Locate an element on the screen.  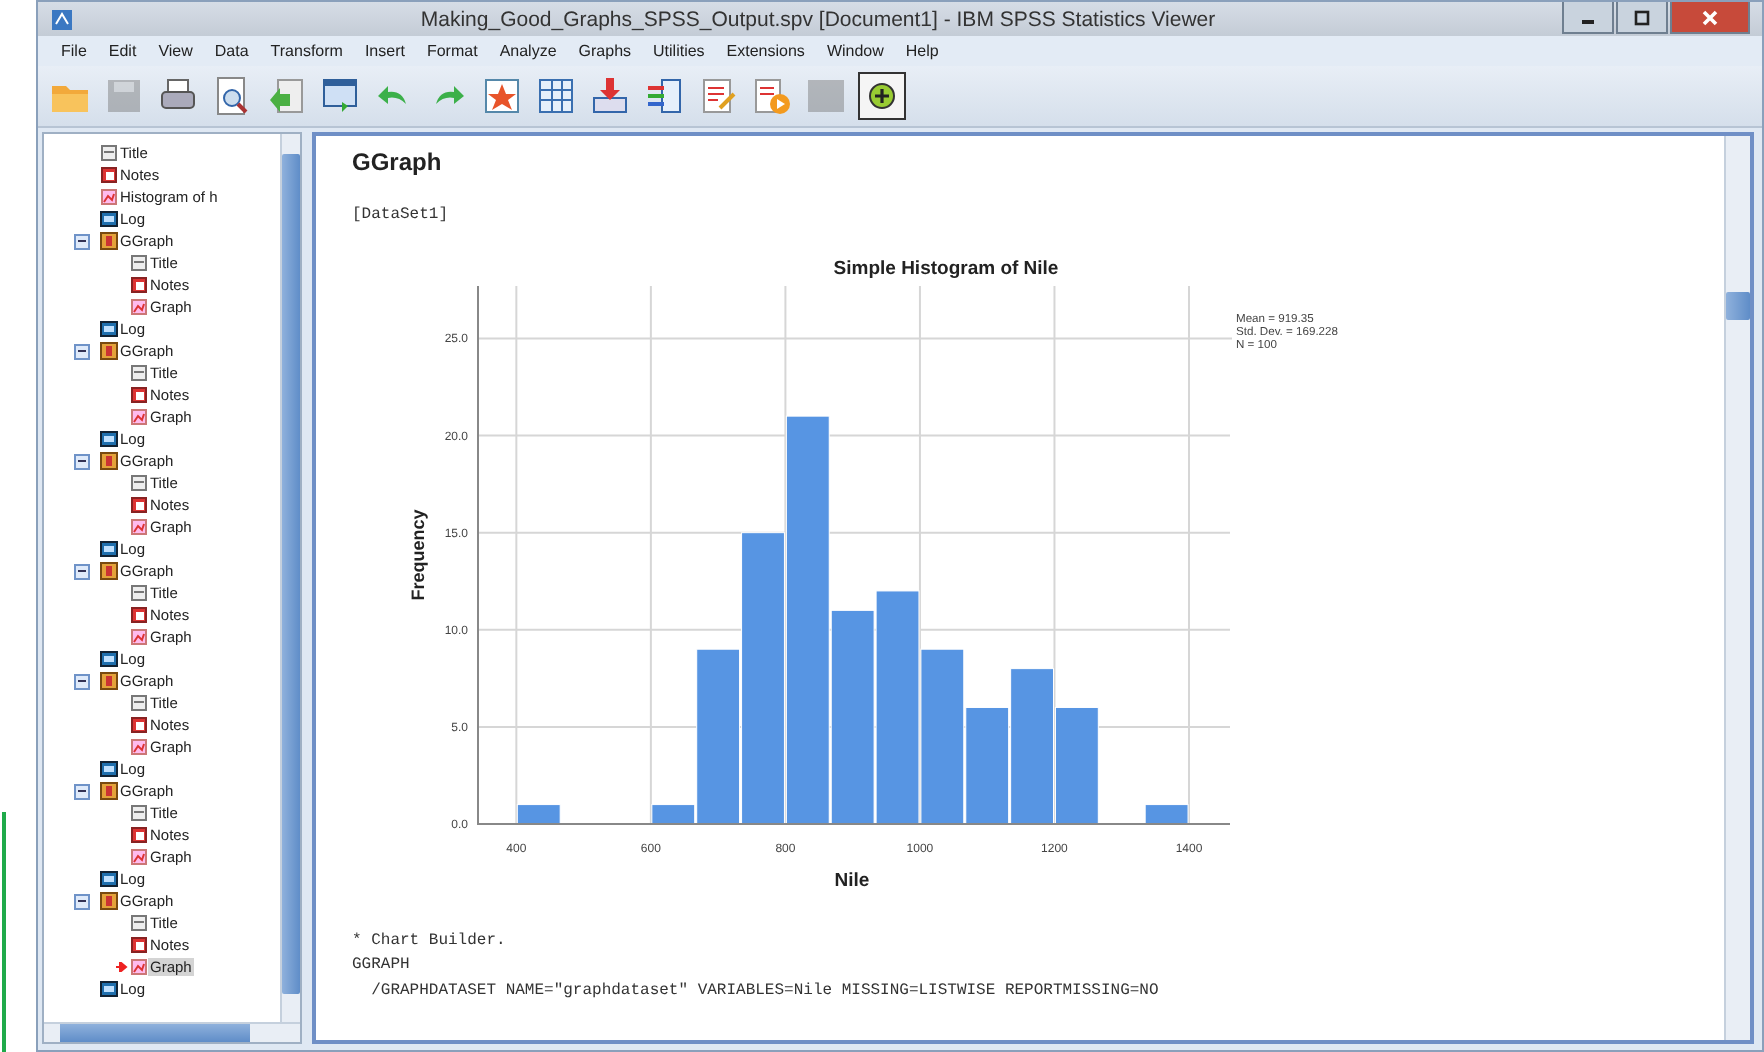
download-grid-icon is located at coordinates (610, 96).